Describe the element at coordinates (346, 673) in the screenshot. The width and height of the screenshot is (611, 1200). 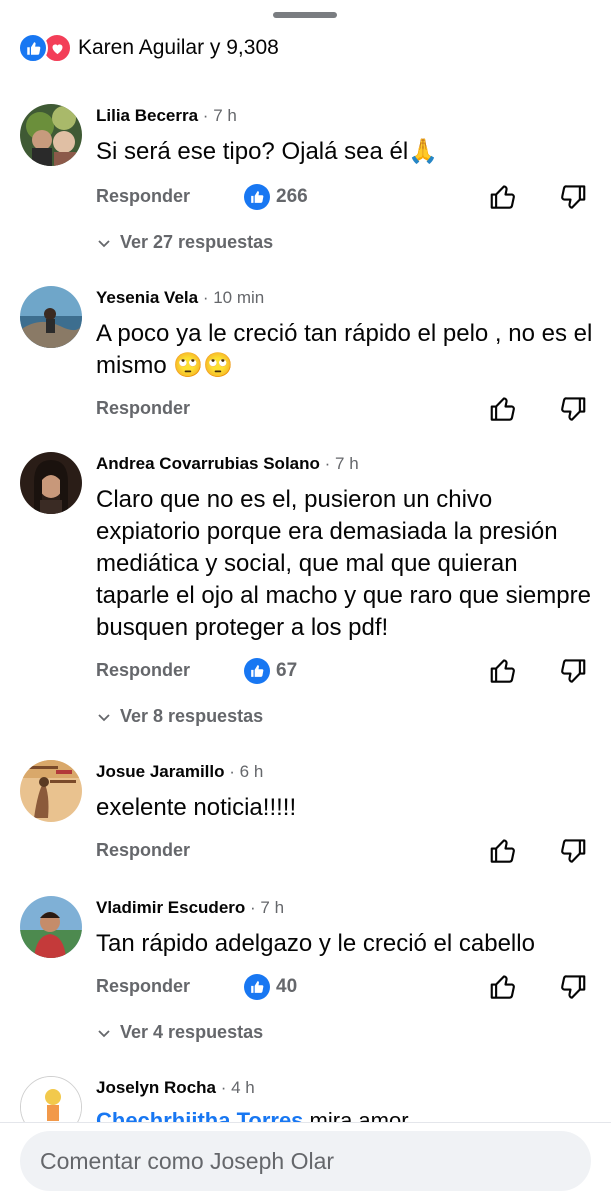
I see `comment-actions: Responder 67` at that location.